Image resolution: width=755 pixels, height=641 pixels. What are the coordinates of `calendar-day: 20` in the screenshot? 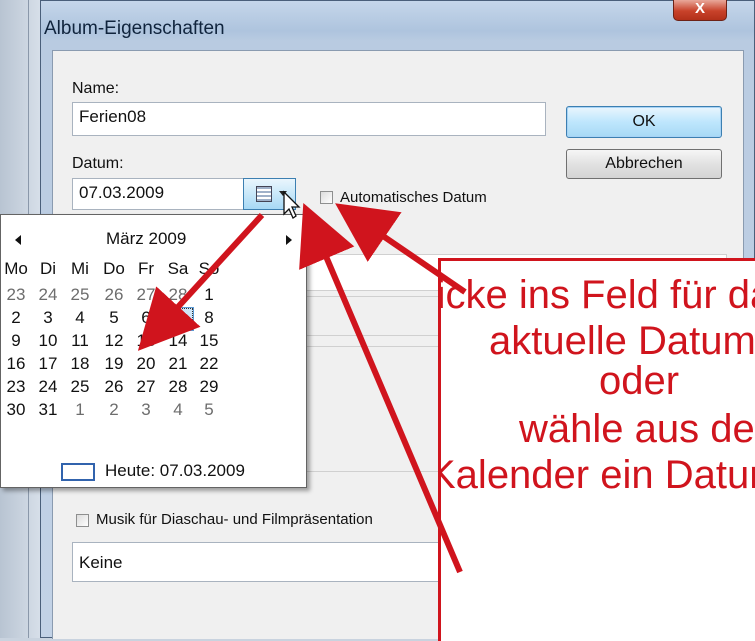 It's located at (146, 364).